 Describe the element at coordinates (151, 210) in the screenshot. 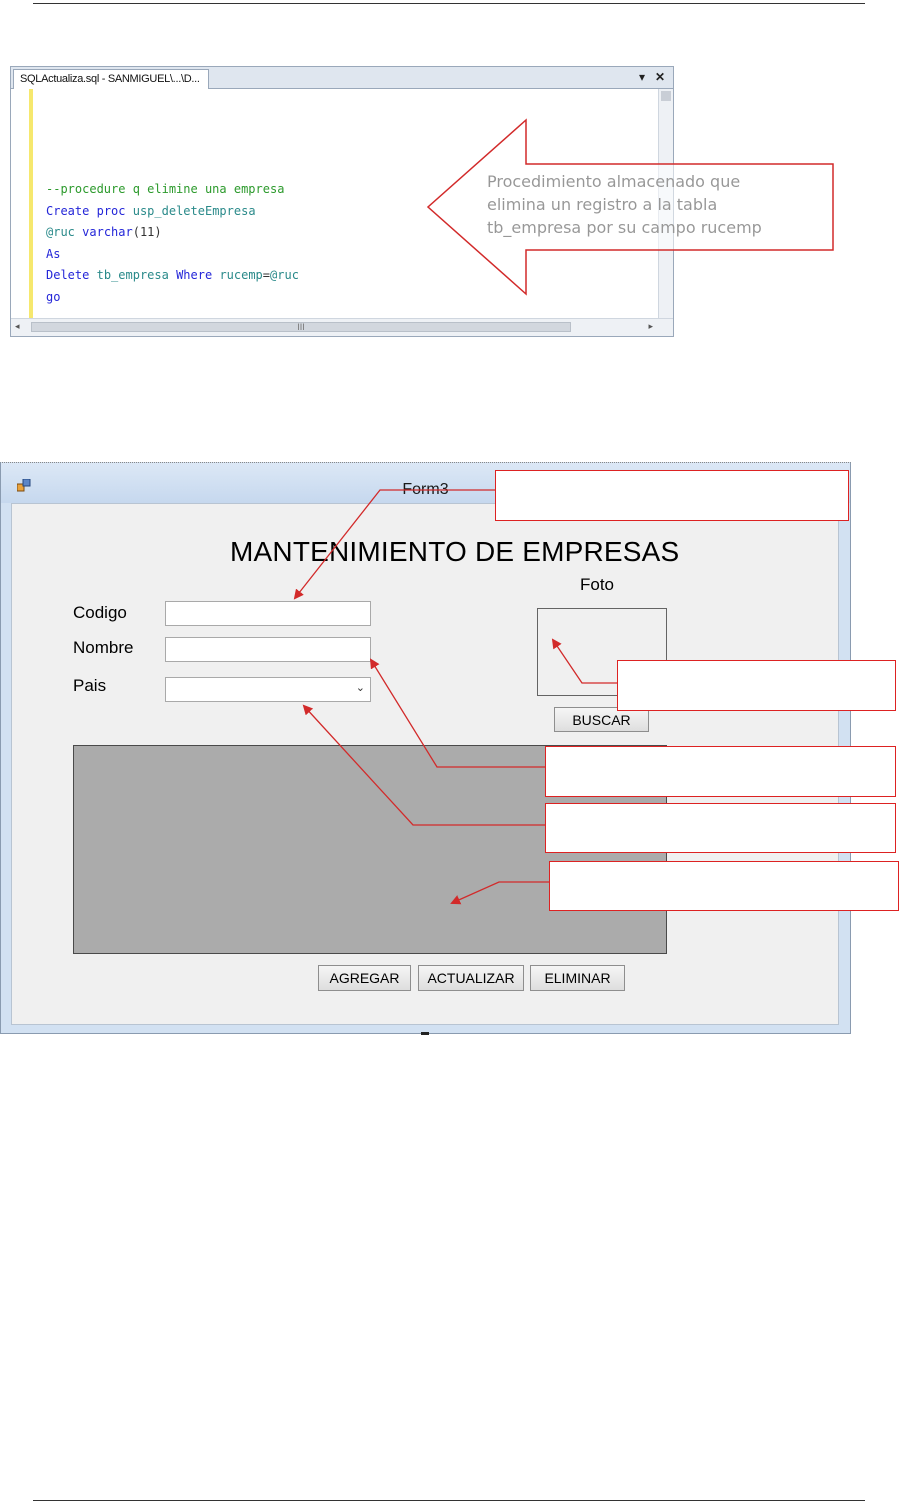

I see `code-line: Create proc usp_deleteEmpresa` at that location.